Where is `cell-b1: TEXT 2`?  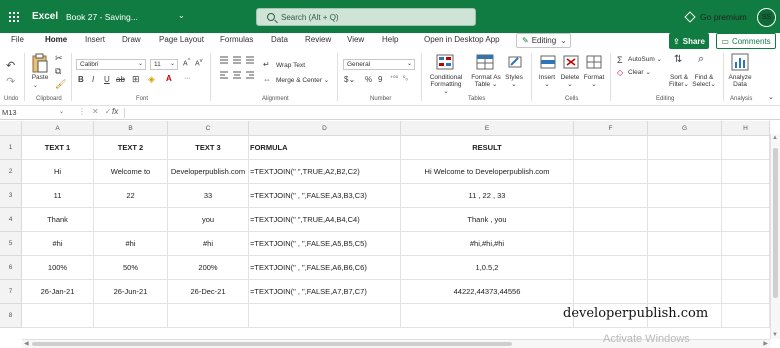
cell-b1: TEXT 2 is located at coordinates (131, 148).